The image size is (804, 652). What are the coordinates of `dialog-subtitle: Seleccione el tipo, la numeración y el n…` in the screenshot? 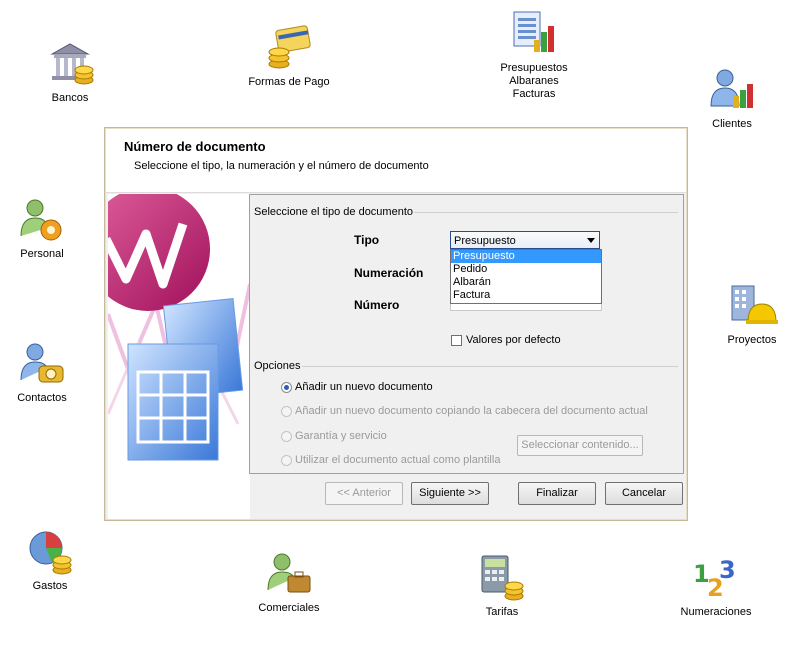 It's located at (281, 166).